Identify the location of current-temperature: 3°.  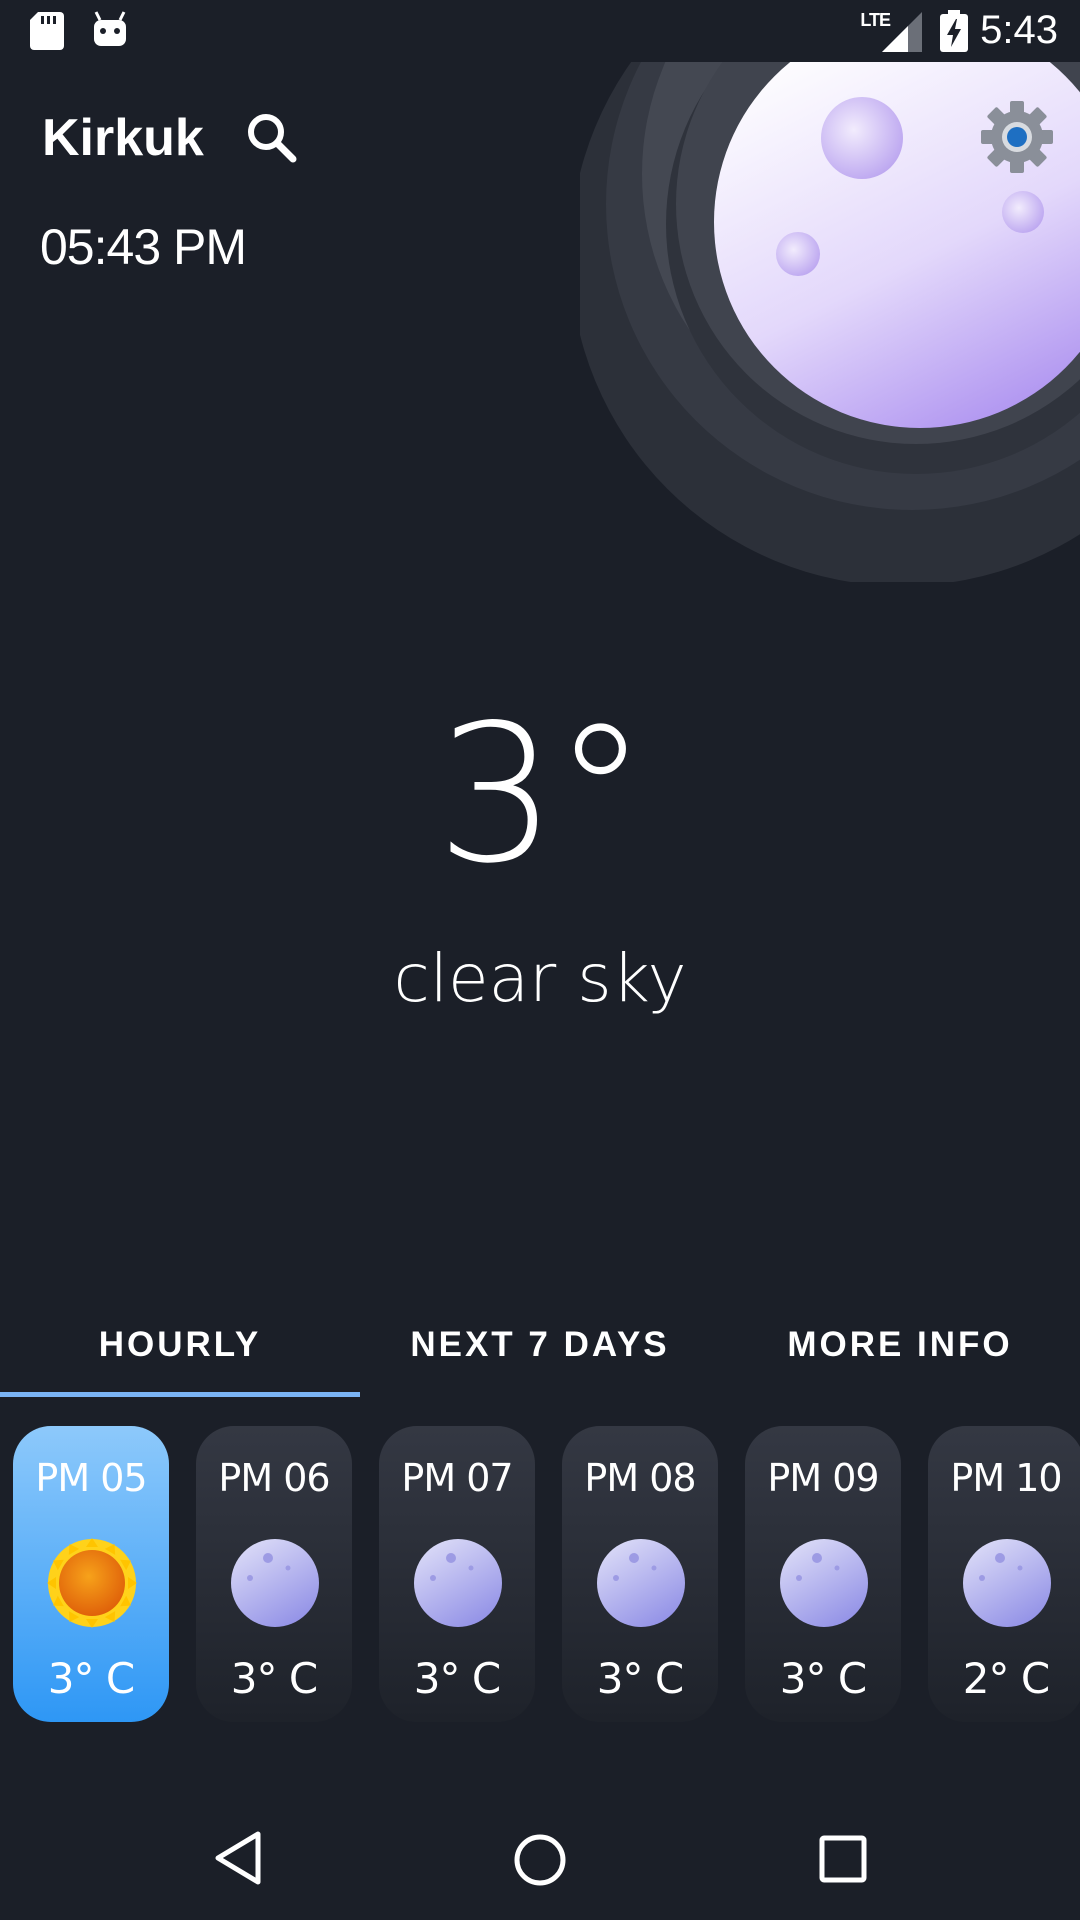
(542, 794).